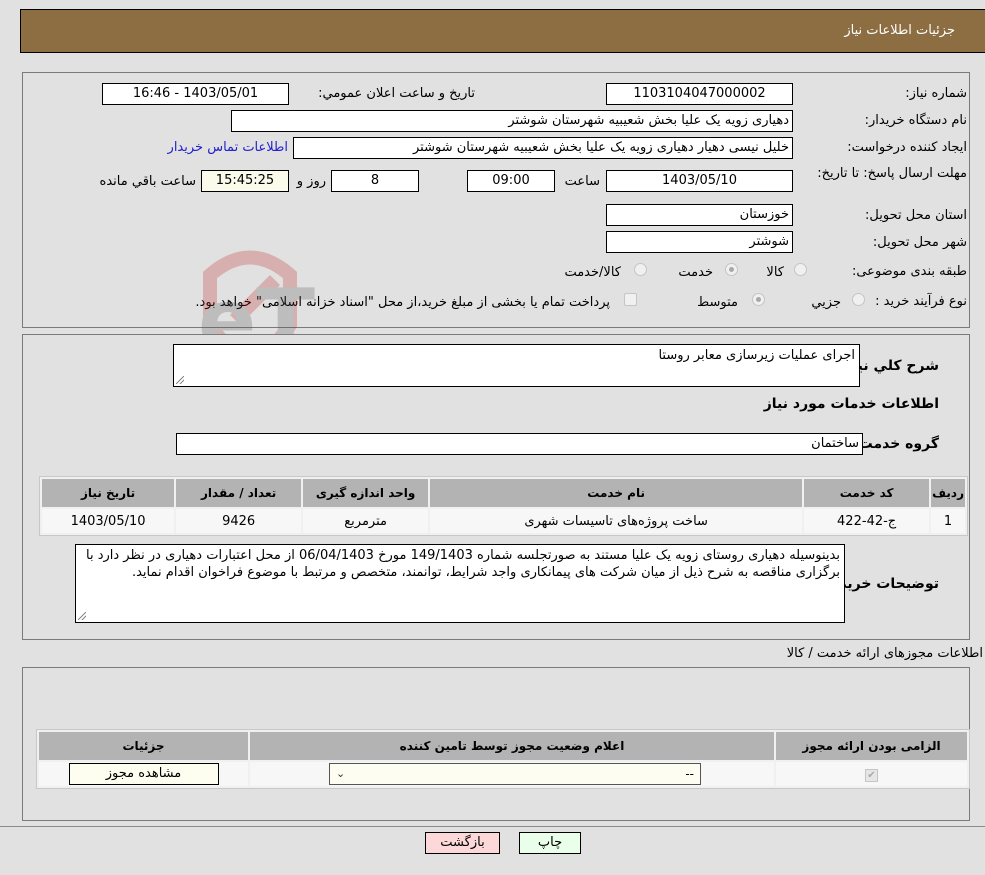 The image size is (985, 875). Describe the element at coordinates (884, 653) in the screenshot. I see `permits-title: اطلاعات مجوزهای ارائه خدمت / کالا` at that location.